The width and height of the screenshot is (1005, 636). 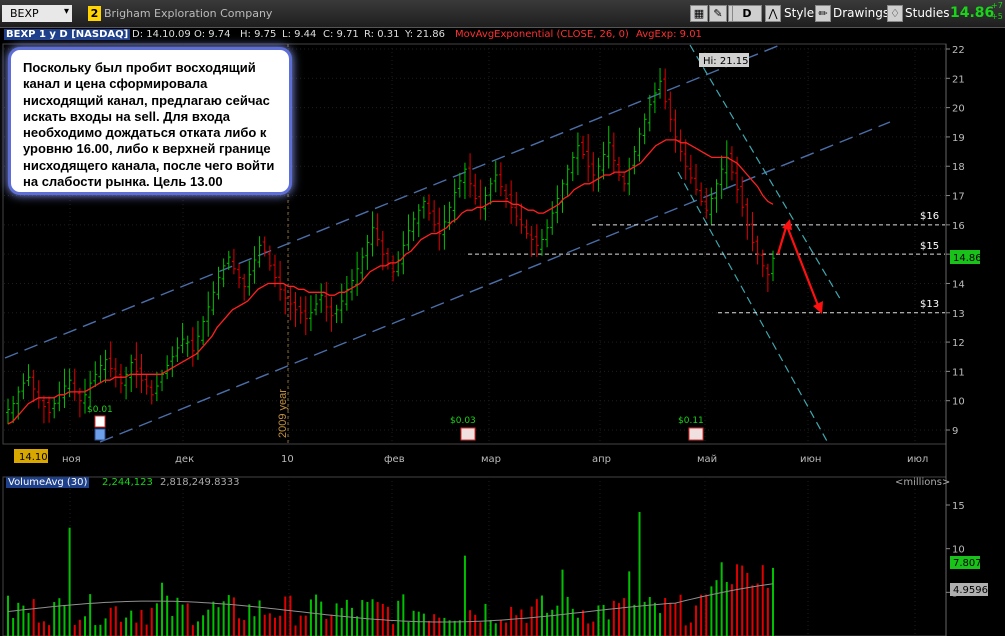 I want to click on price-tick-label: 9, so click(x=955, y=431).